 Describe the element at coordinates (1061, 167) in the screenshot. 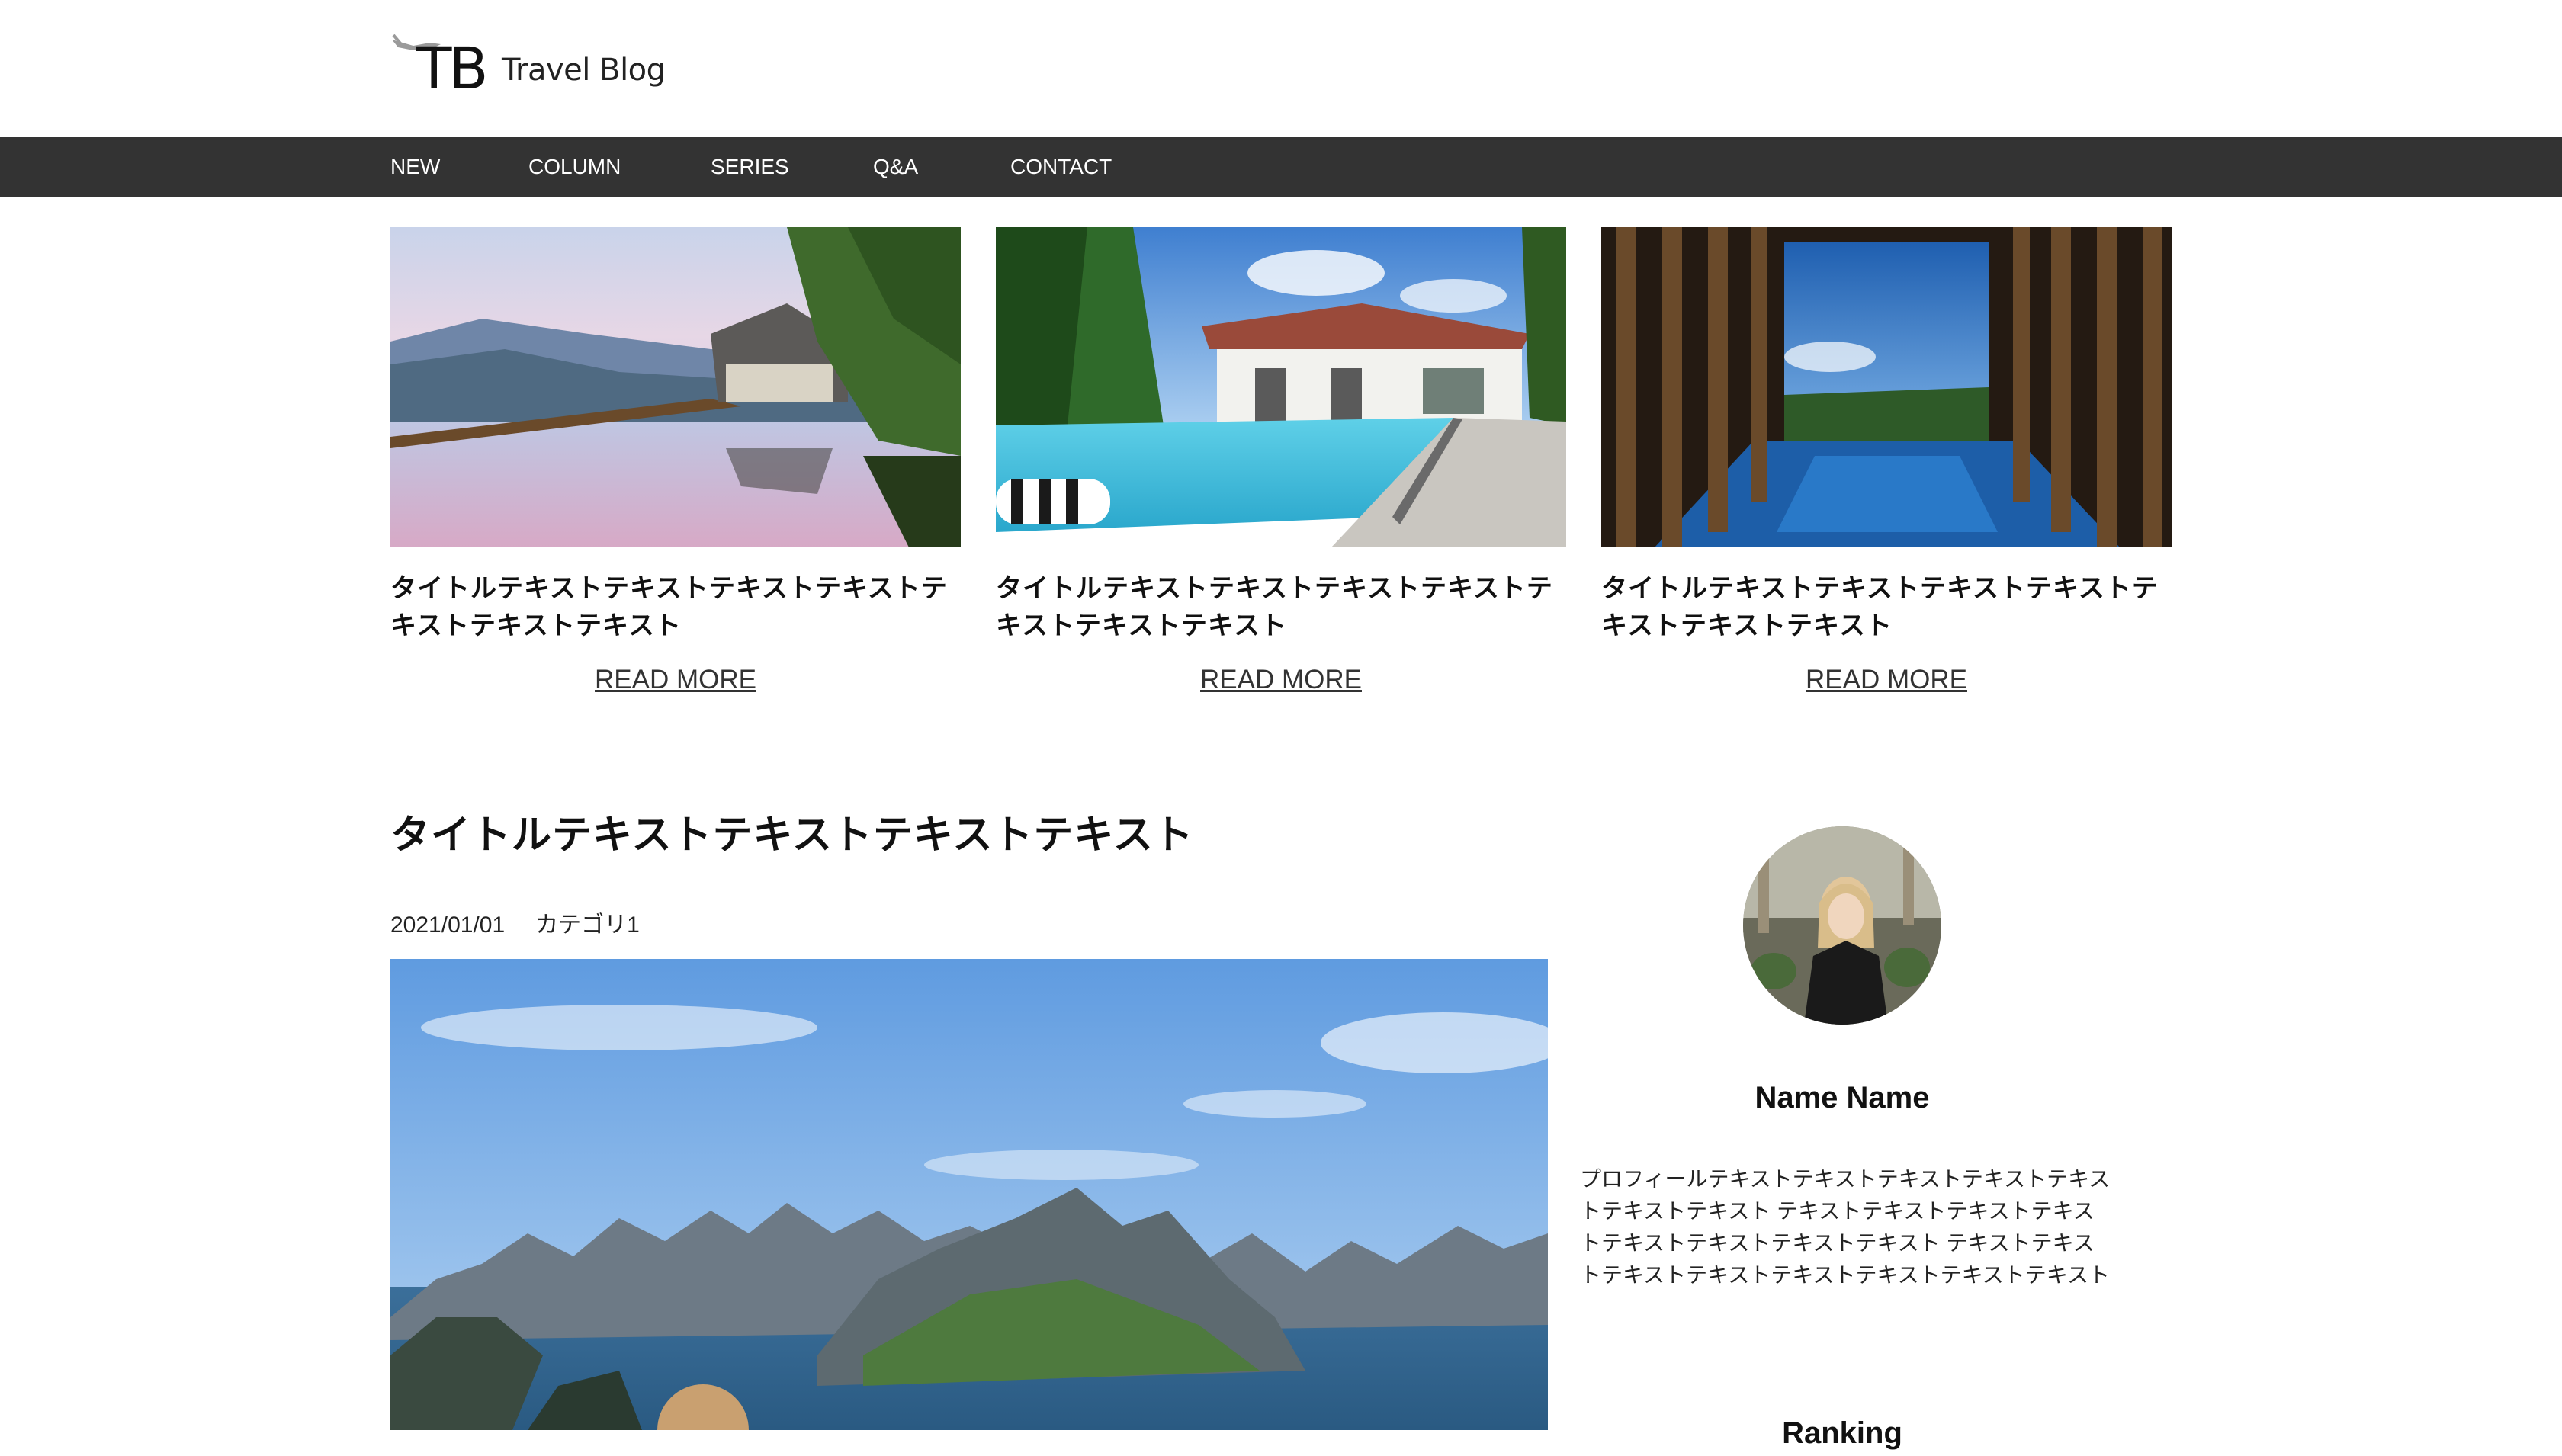

I see `nav-item-contact: CONTACT` at that location.